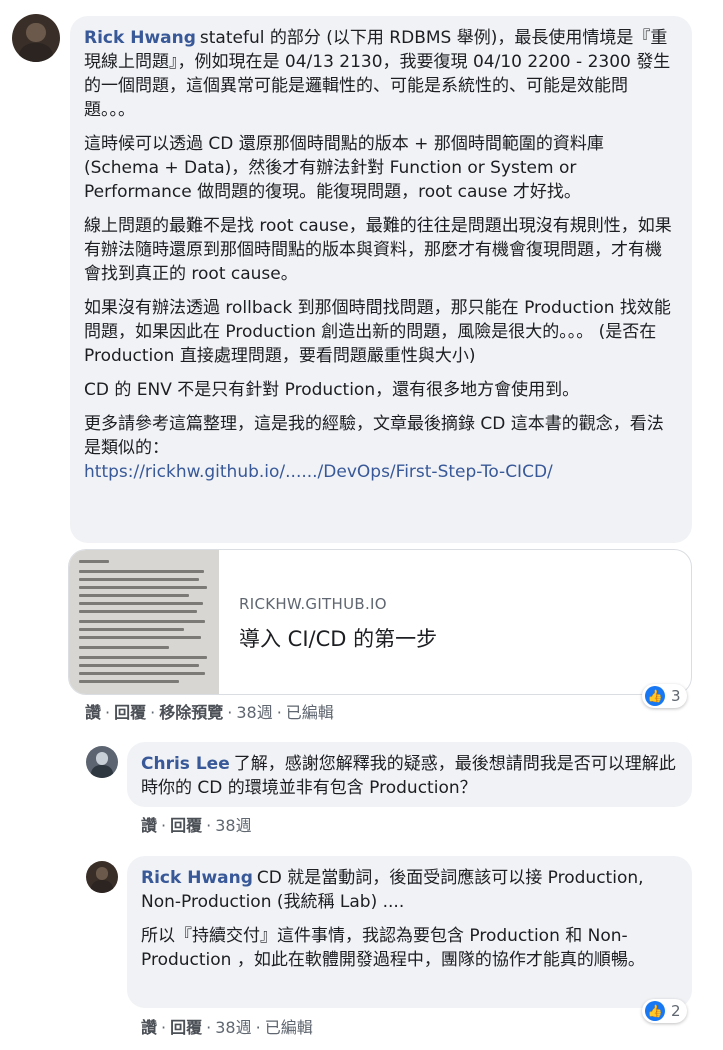  What do you see at coordinates (191, 712) in the screenshot?
I see `remove-preview-action: 移除預覽` at bounding box center [191, 712].